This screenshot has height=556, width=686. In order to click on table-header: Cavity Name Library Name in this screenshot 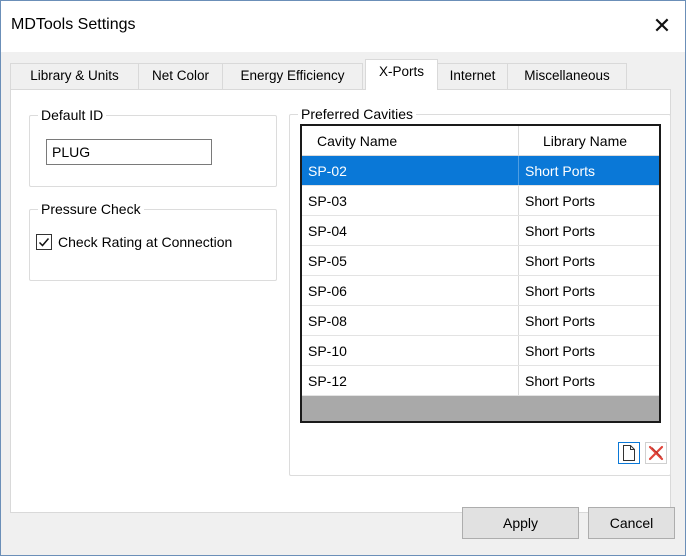, I will do `click(480, 141)`.